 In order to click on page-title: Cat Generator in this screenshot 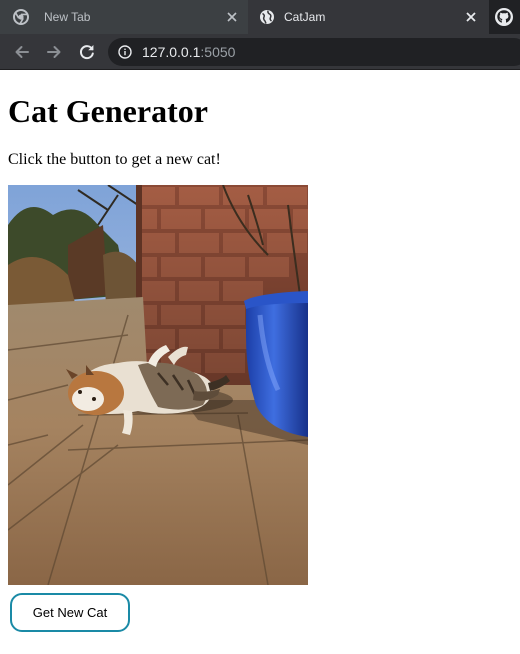, I will do `click(108, 111)`.